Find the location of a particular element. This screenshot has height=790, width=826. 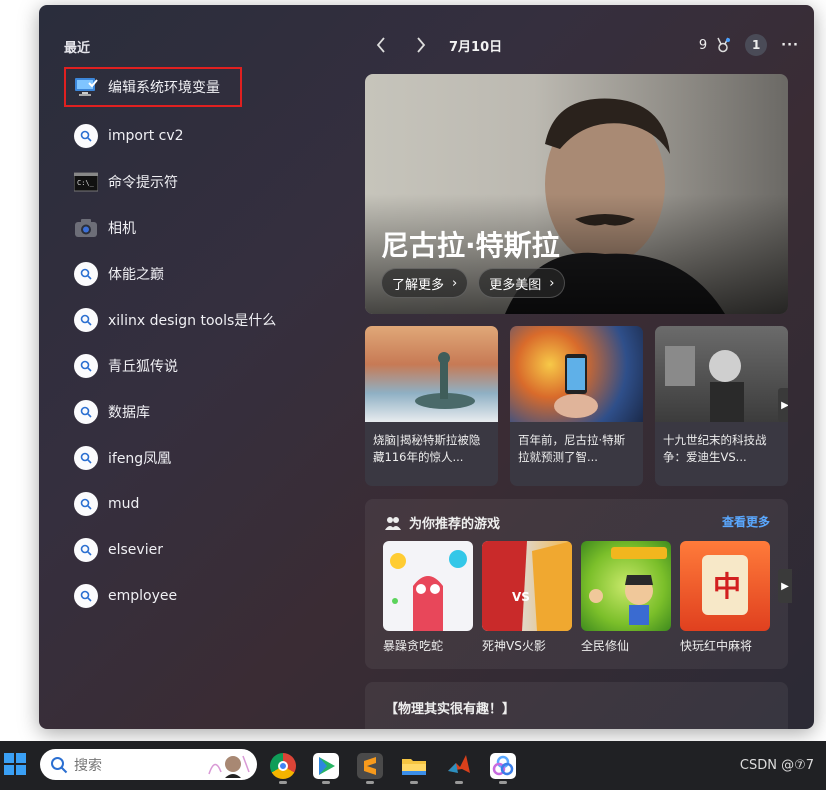

recent-item-label: mud is located at coordinates (124, 504).